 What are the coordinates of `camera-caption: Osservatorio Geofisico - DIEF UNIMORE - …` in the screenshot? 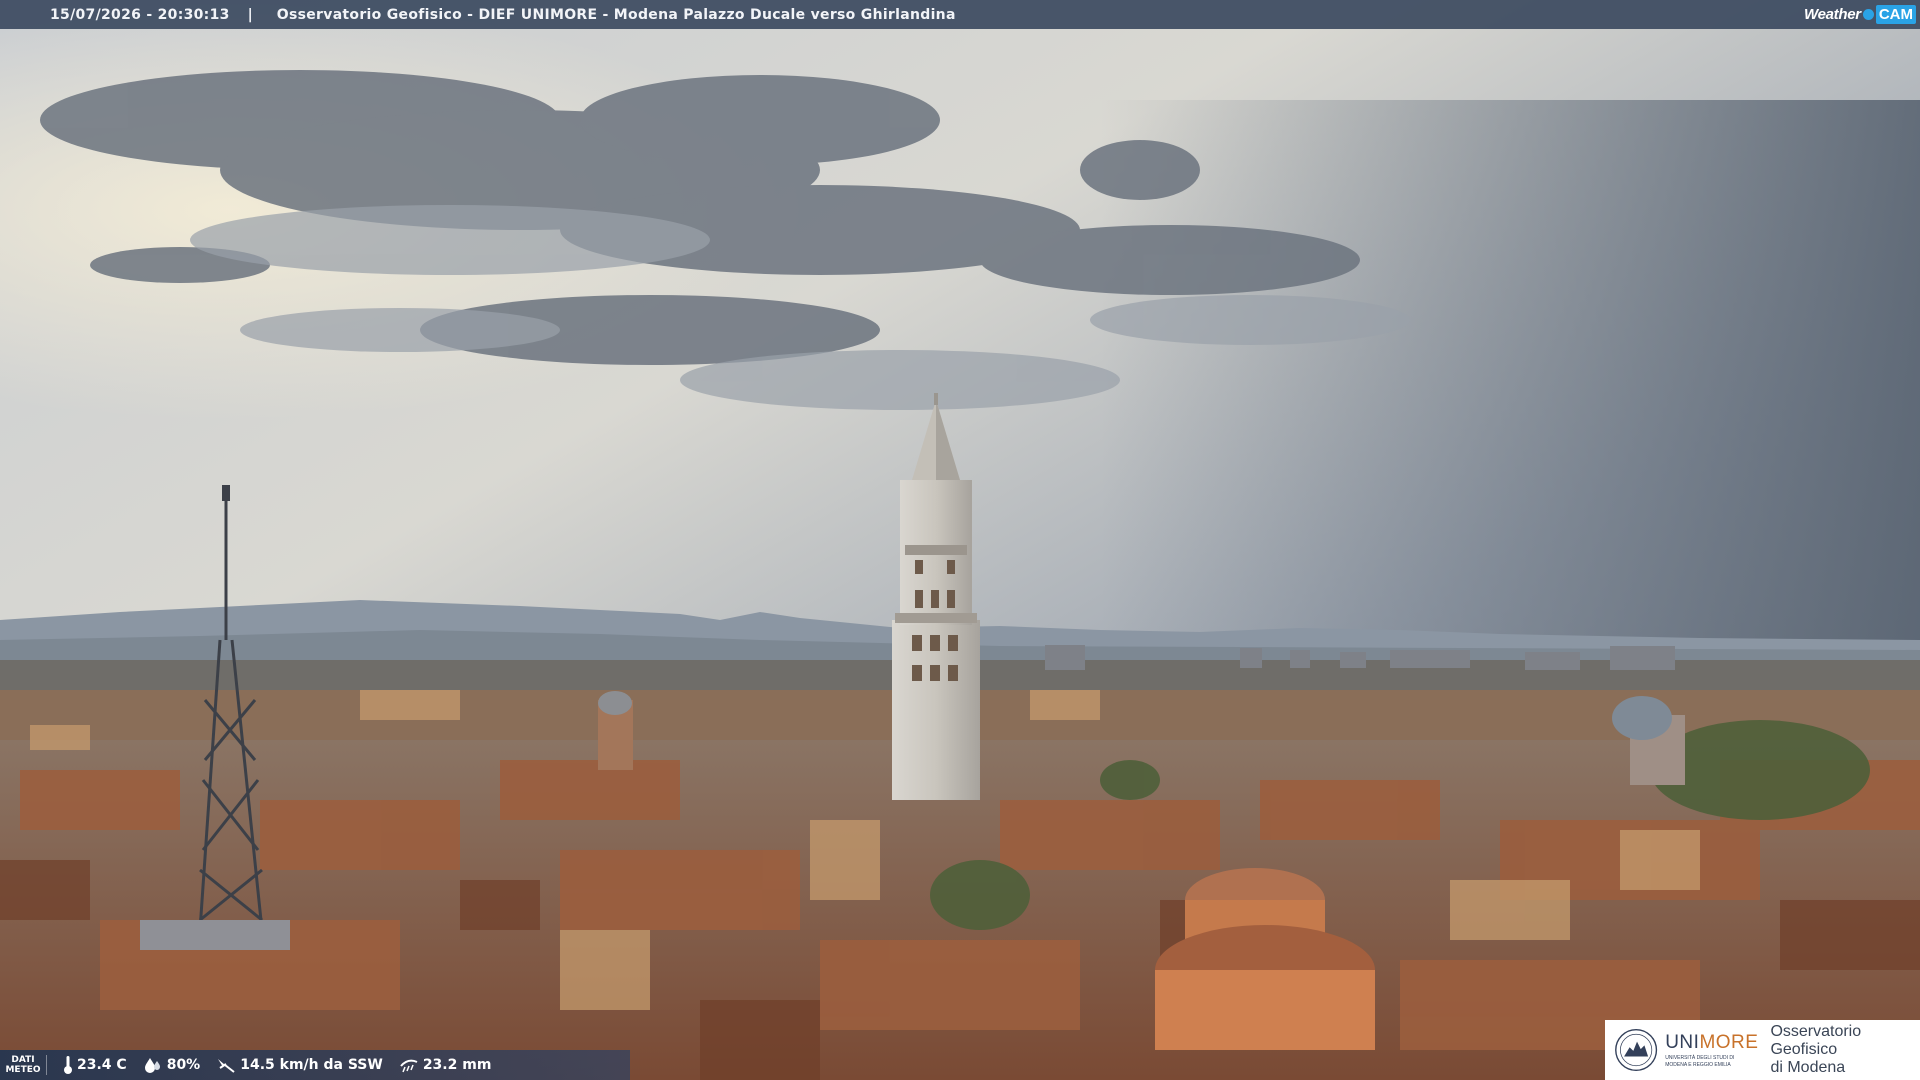 It's located at (616, 14).